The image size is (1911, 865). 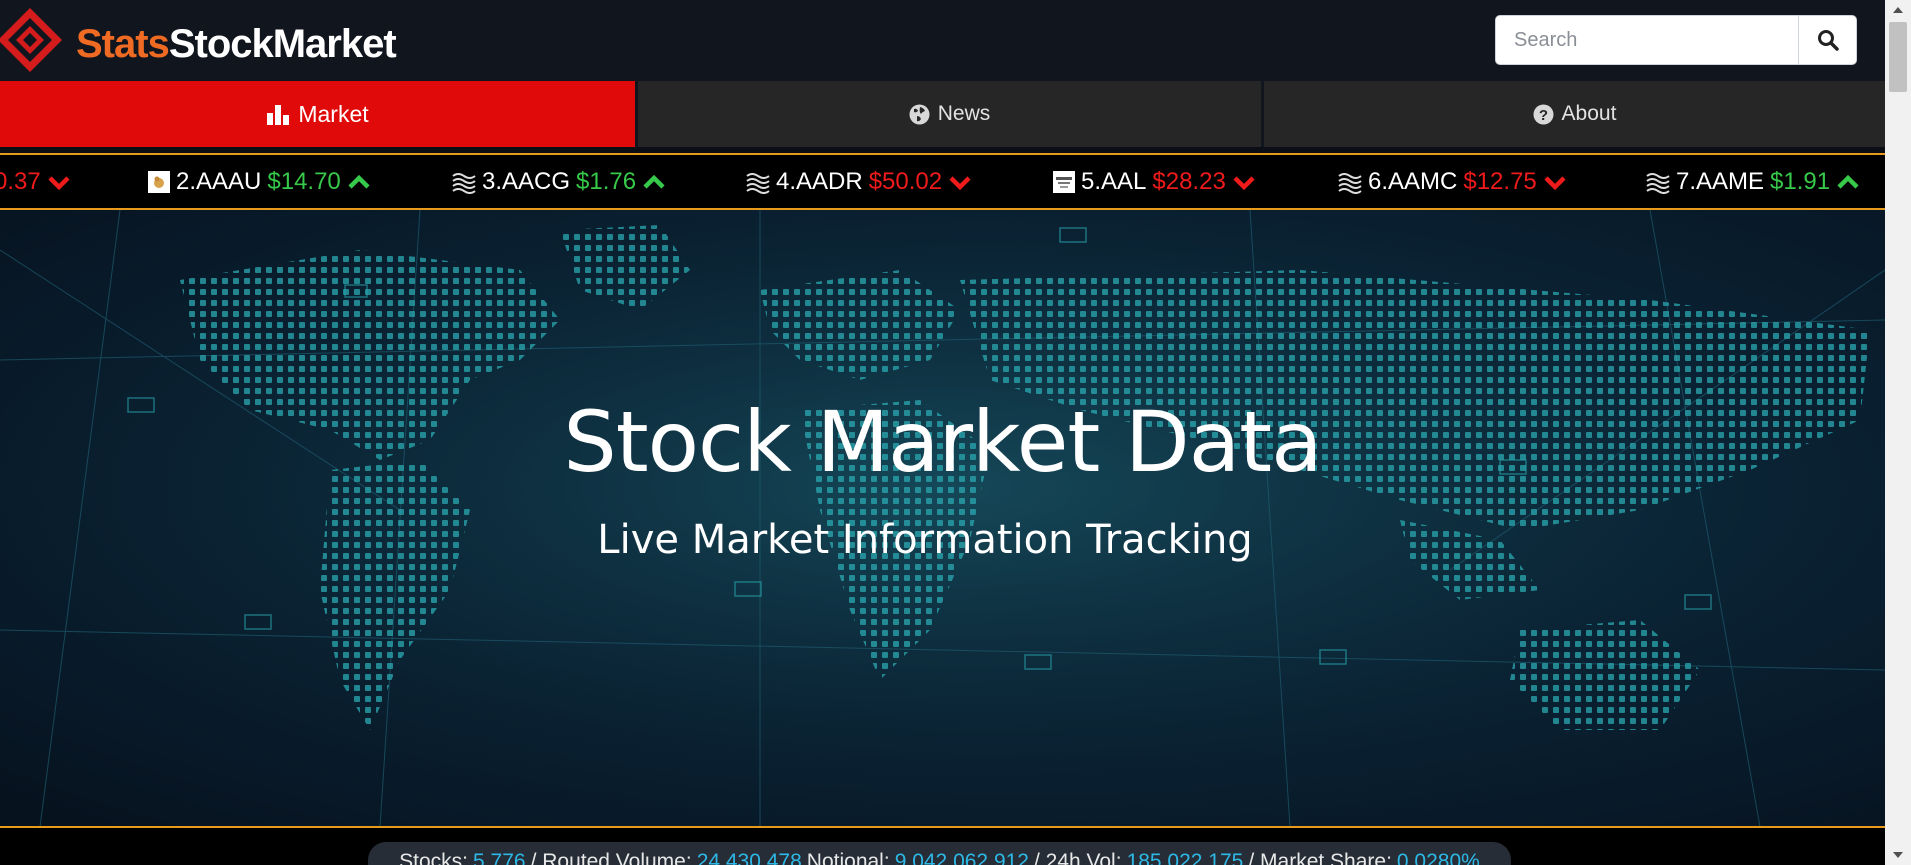 What do you see at coordinates (1189, 181) in the screenshot?
I see `ticker-price: $28.23` at bounding box center [1189, 181].